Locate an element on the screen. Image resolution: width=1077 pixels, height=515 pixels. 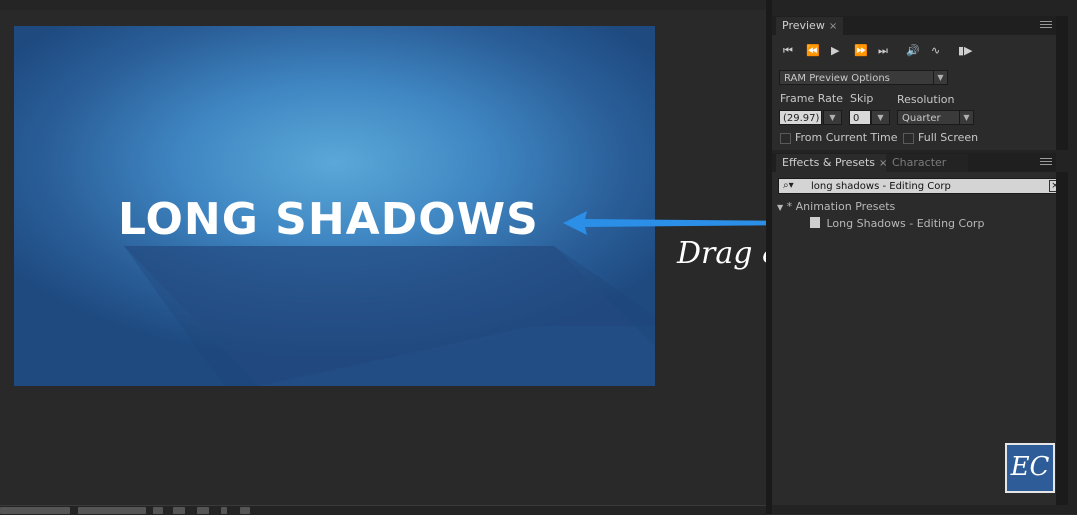
last-frame-icon: ⏭ is located at coordinates (883, 51).